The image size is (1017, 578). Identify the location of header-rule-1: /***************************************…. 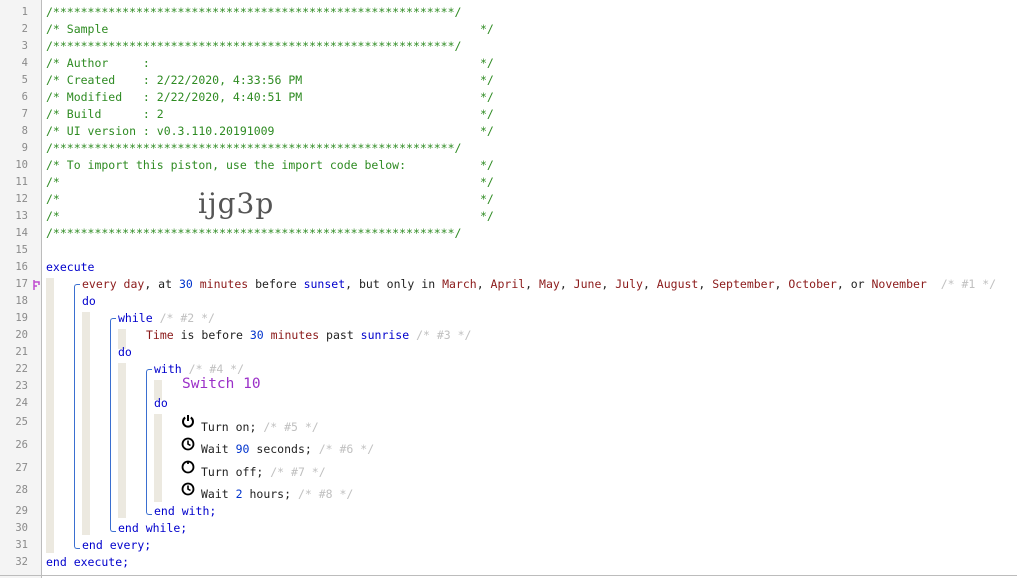
(254, 12).